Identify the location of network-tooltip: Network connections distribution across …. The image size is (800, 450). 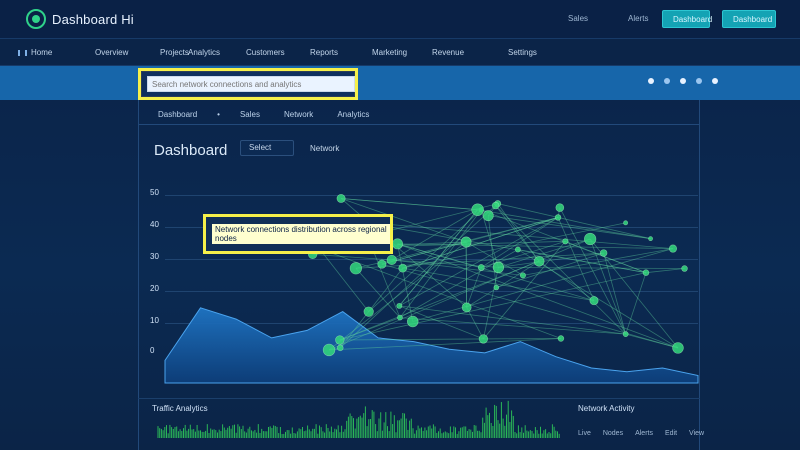
(298, 234).